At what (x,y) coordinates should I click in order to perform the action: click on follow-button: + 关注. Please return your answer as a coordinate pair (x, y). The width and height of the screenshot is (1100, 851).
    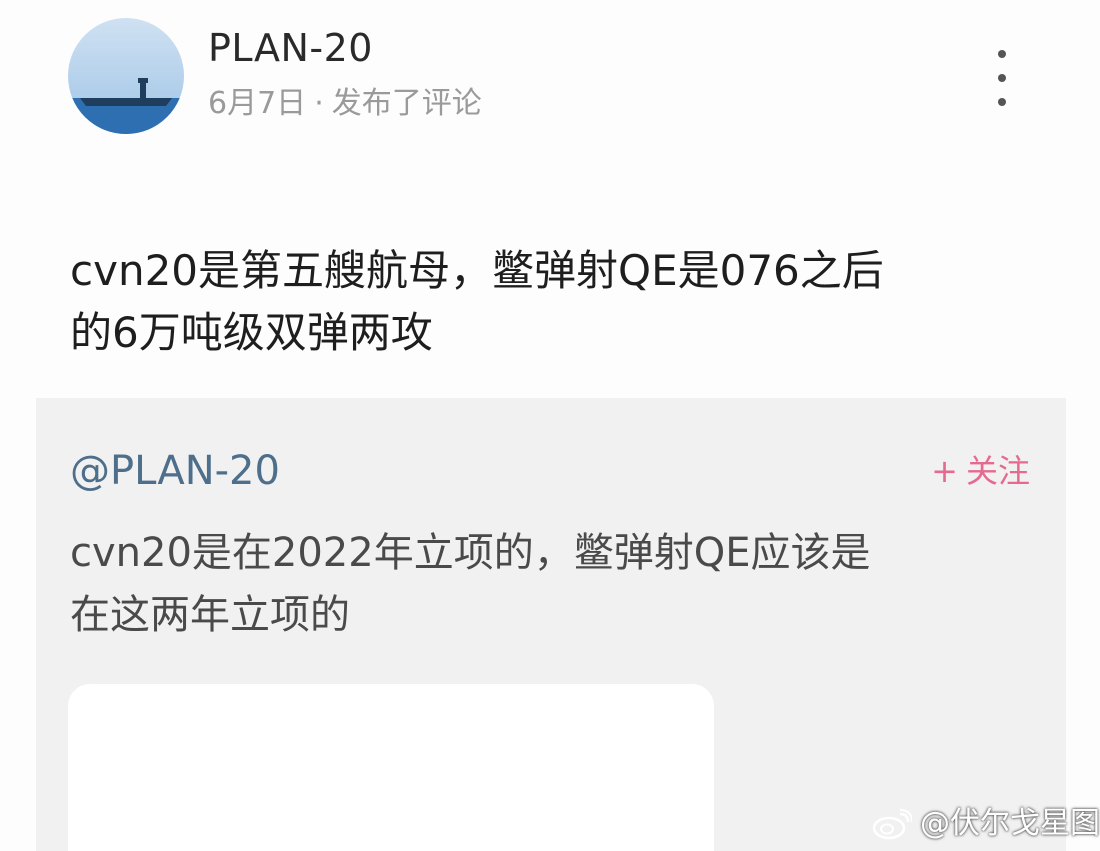
    Looking at the image, I should click on (980, 471).